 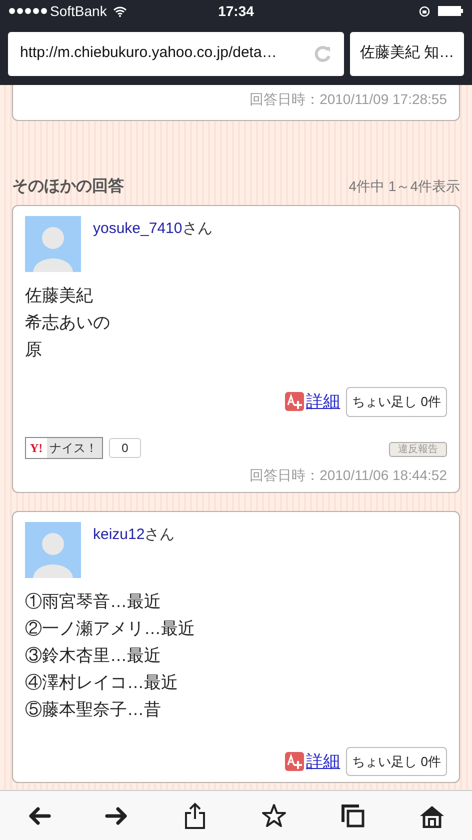 I want to click on answer-count: 4件中 1～4件表示, so click(x=404, y=186).